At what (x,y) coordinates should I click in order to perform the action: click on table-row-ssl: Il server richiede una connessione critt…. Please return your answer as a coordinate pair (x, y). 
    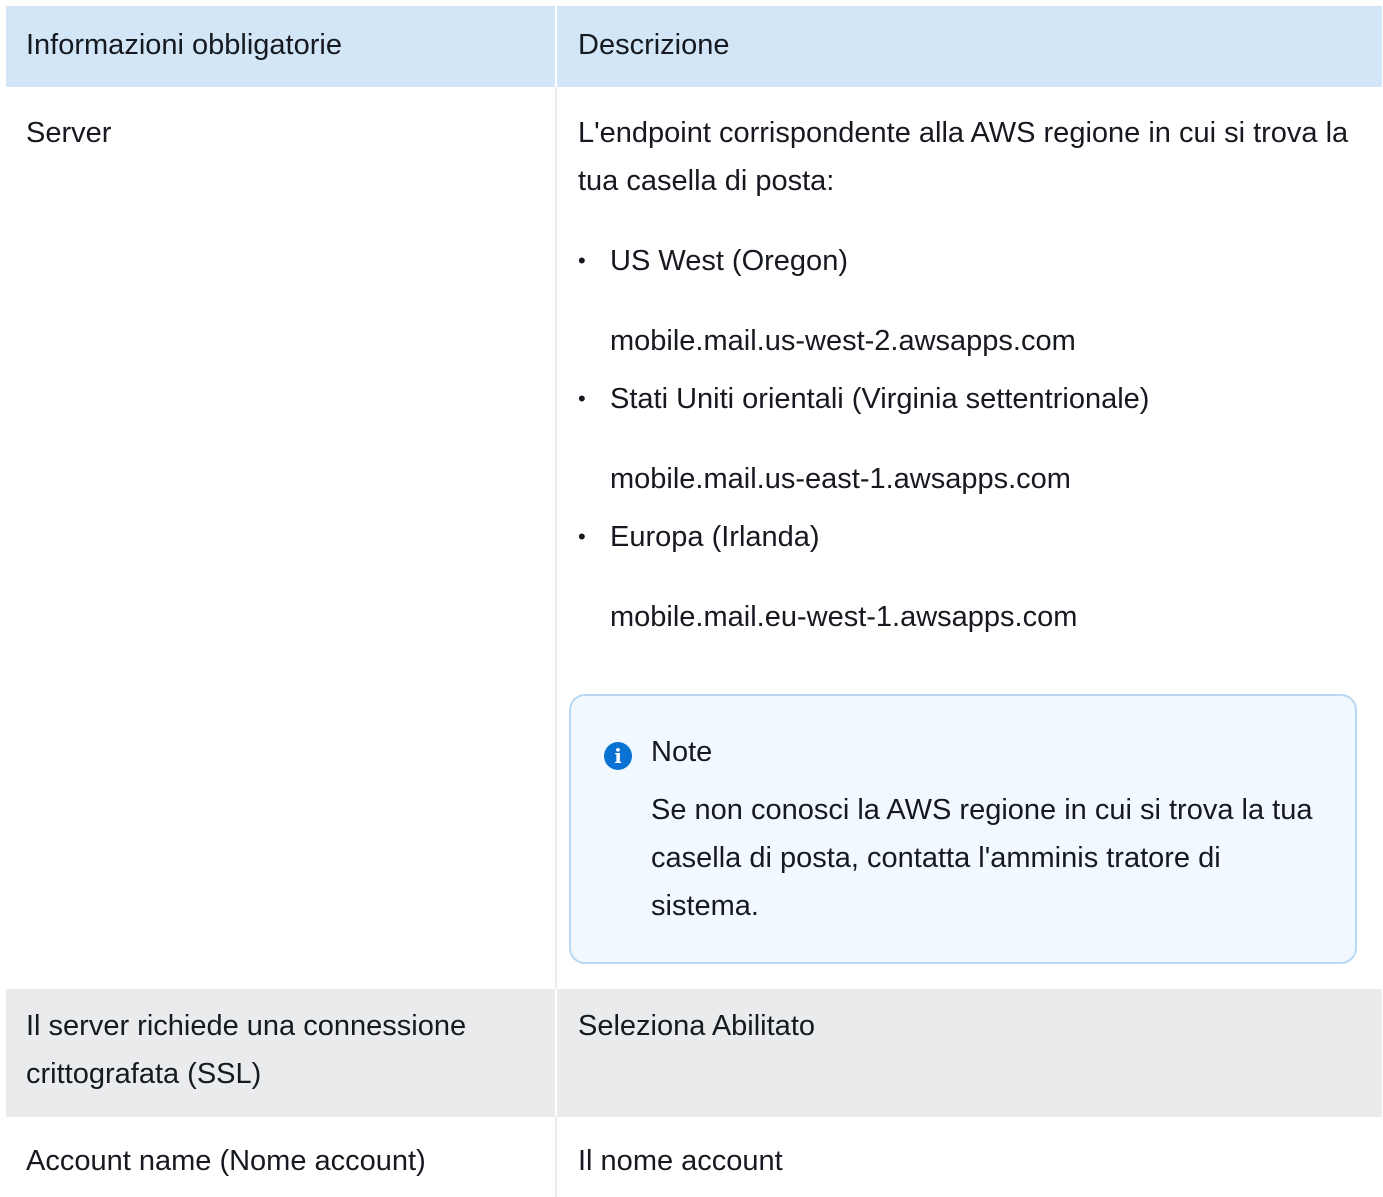
    Looking at the image, I should click on (694, 1053).